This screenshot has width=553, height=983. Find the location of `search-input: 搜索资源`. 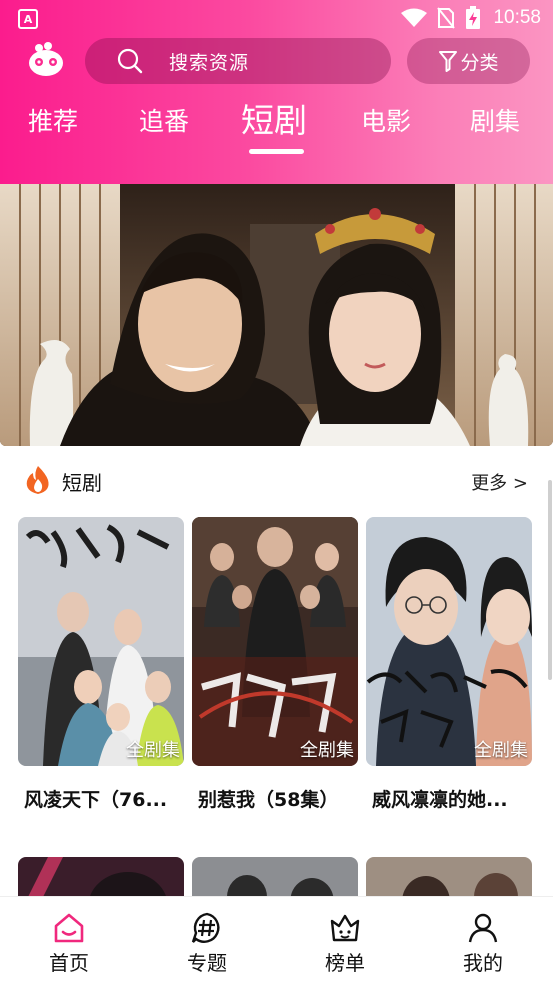

search-input: 搜索资源 is located at coordinates (238, 61).